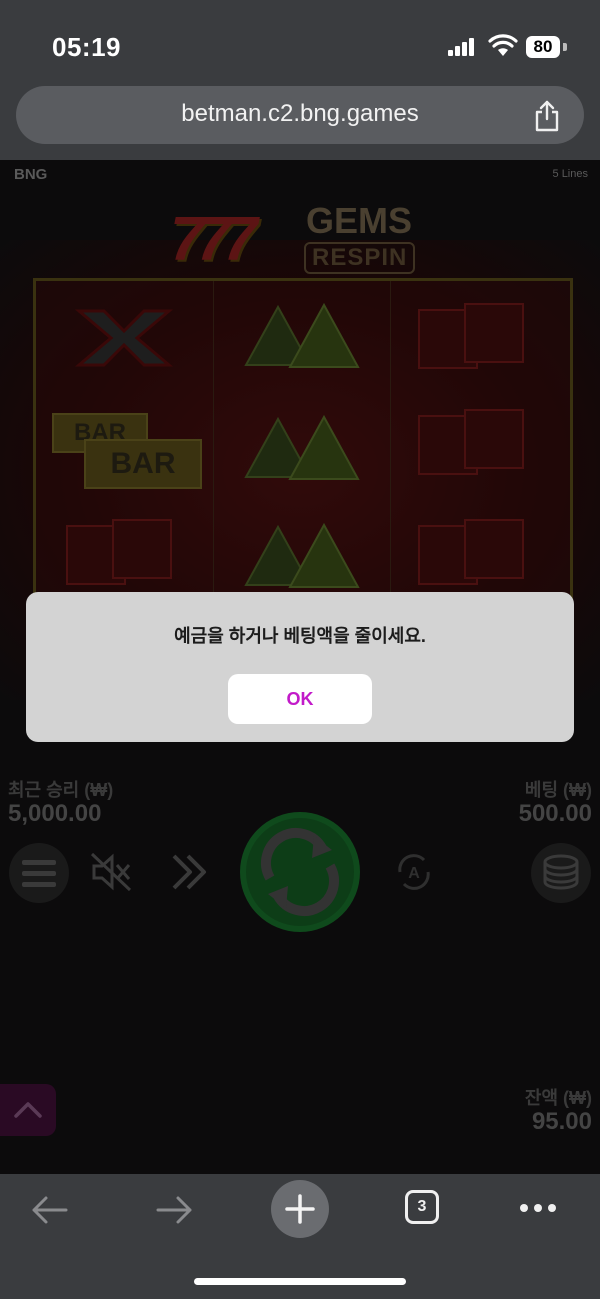  Describe the element at coordinates (555, 813) in the screenshot. I see `bet-value: 500.00` at that location.